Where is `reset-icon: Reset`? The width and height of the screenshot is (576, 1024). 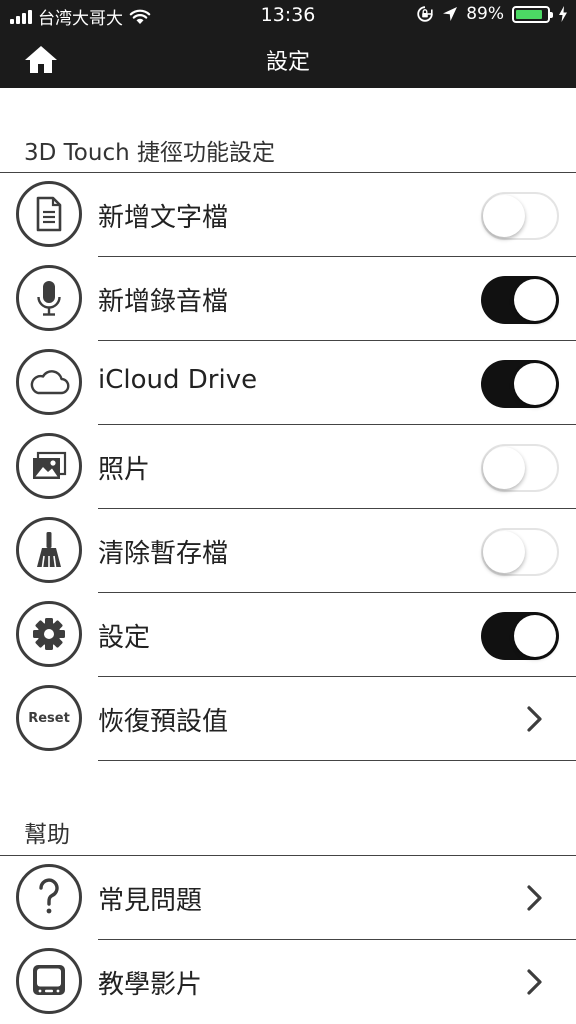 reset-icon: Reset is located at coordinates (49, 718).